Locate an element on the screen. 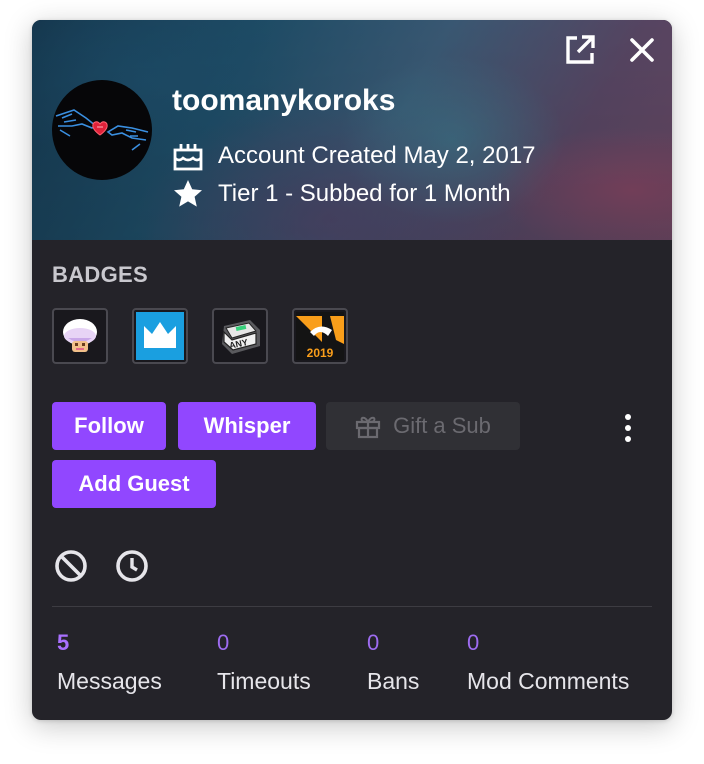 Image resolution: width=704 pixels, height=764 pixels. stat-value: 5 is located at coordinates (63, 642).